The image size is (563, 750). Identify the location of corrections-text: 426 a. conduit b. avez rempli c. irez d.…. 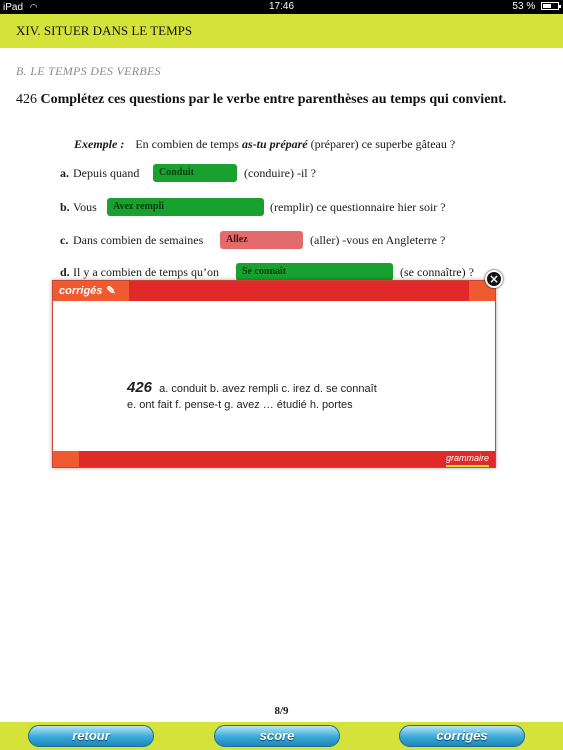
(252, 395).